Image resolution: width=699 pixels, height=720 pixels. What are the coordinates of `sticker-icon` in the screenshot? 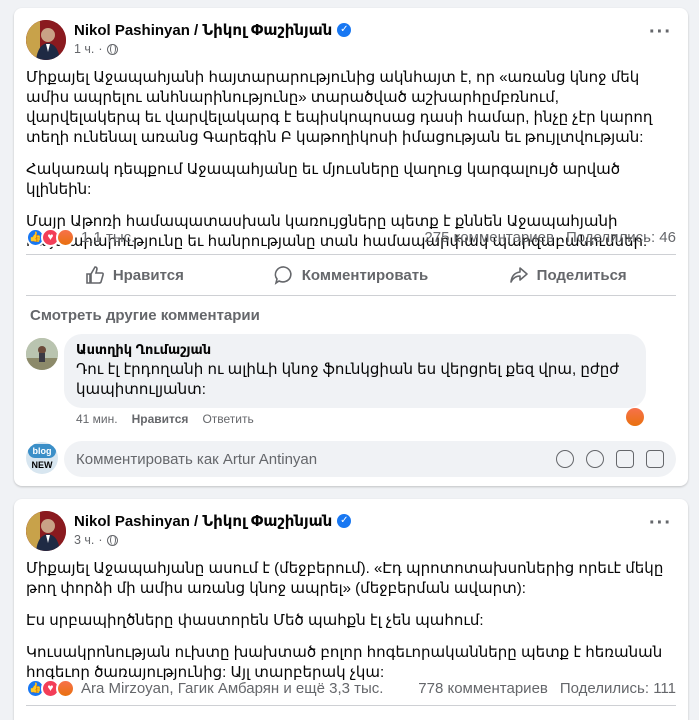 It's located at (655, 459).